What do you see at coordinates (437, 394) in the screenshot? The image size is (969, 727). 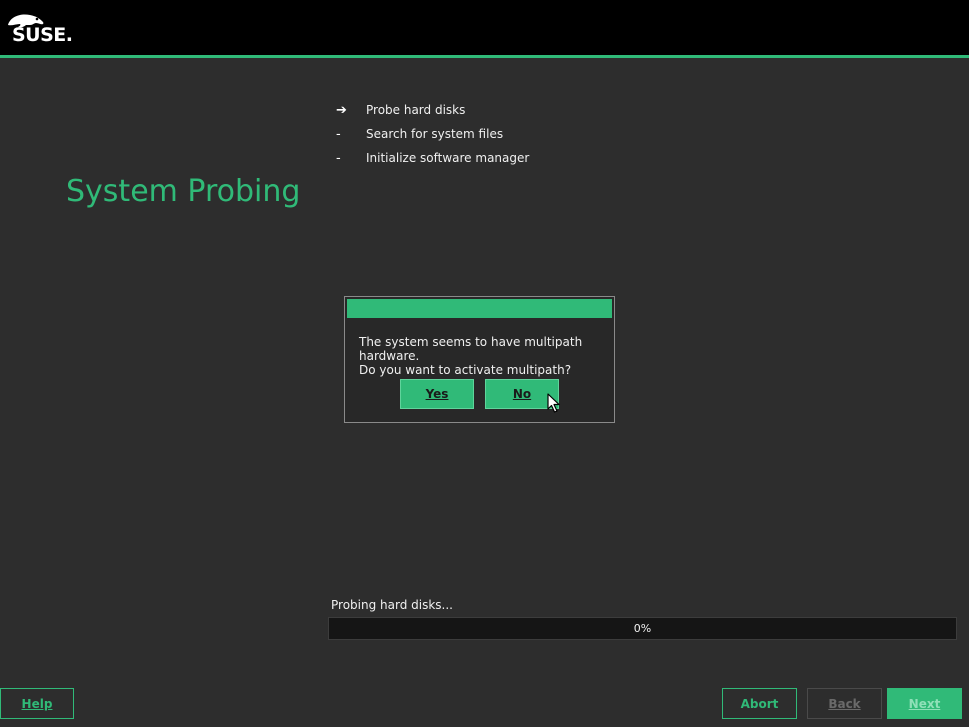 I see `yes-button: Yes` at bounding box center [437, 394].